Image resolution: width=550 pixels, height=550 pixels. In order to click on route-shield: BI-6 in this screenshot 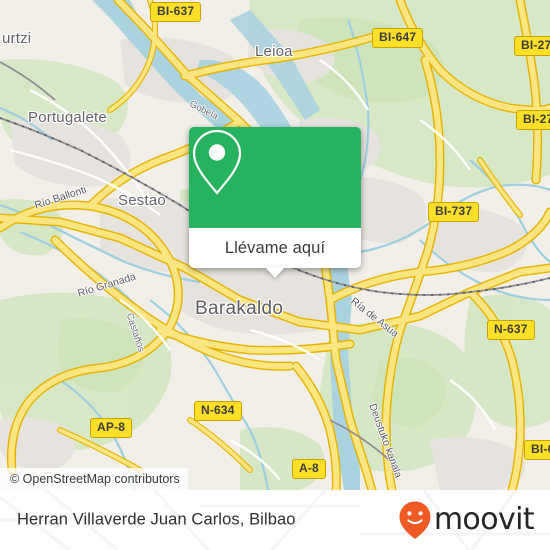, I will do `click(537, 450)`.